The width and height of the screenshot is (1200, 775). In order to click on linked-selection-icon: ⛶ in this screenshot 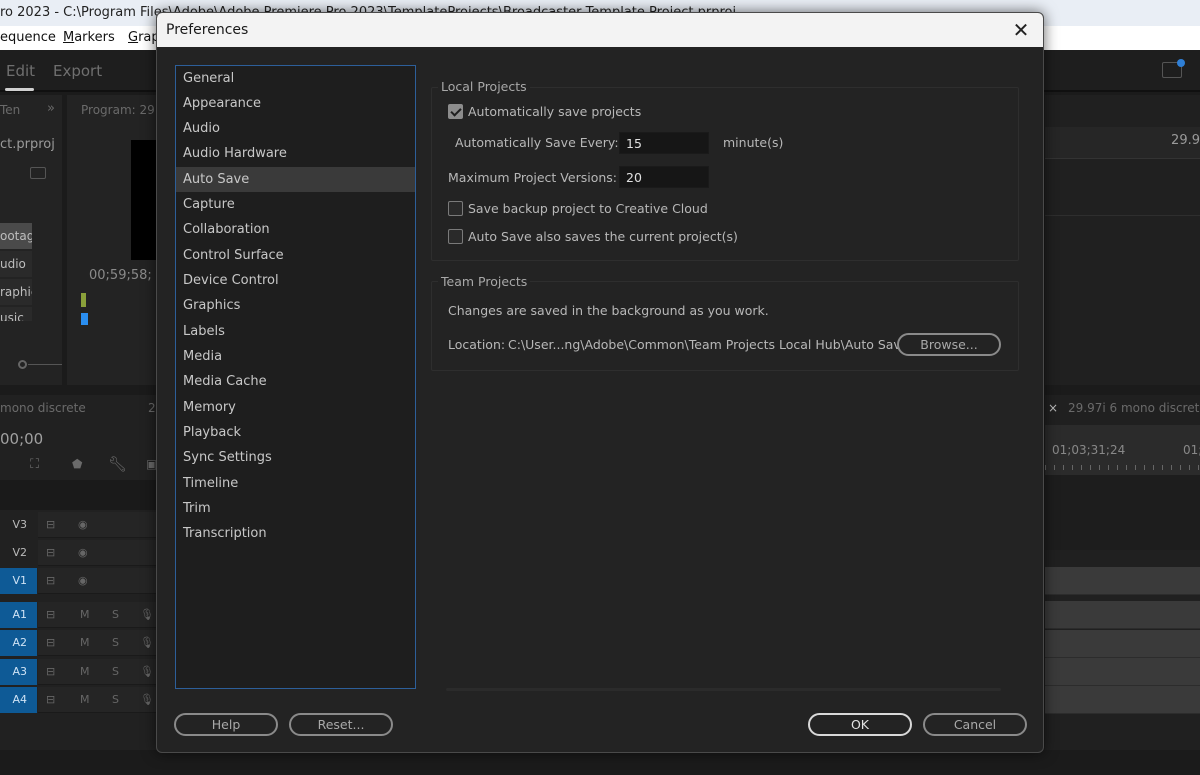, I will do `click(34, 464)`.